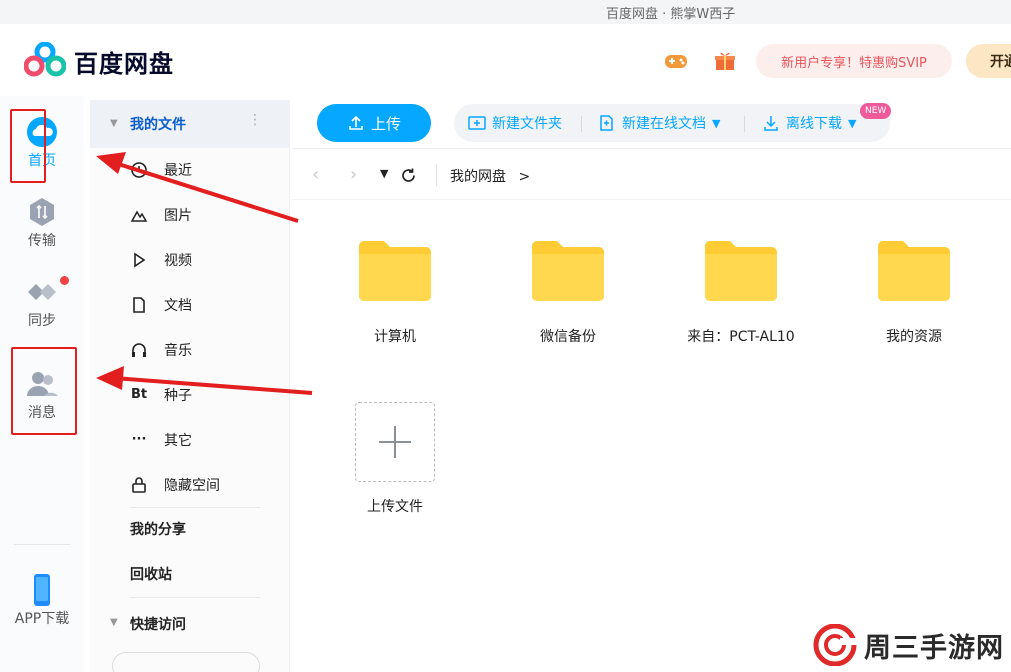 The image size is (1011, 672). I want to click on sidebar-item-label: 最近, so click(178, 171).